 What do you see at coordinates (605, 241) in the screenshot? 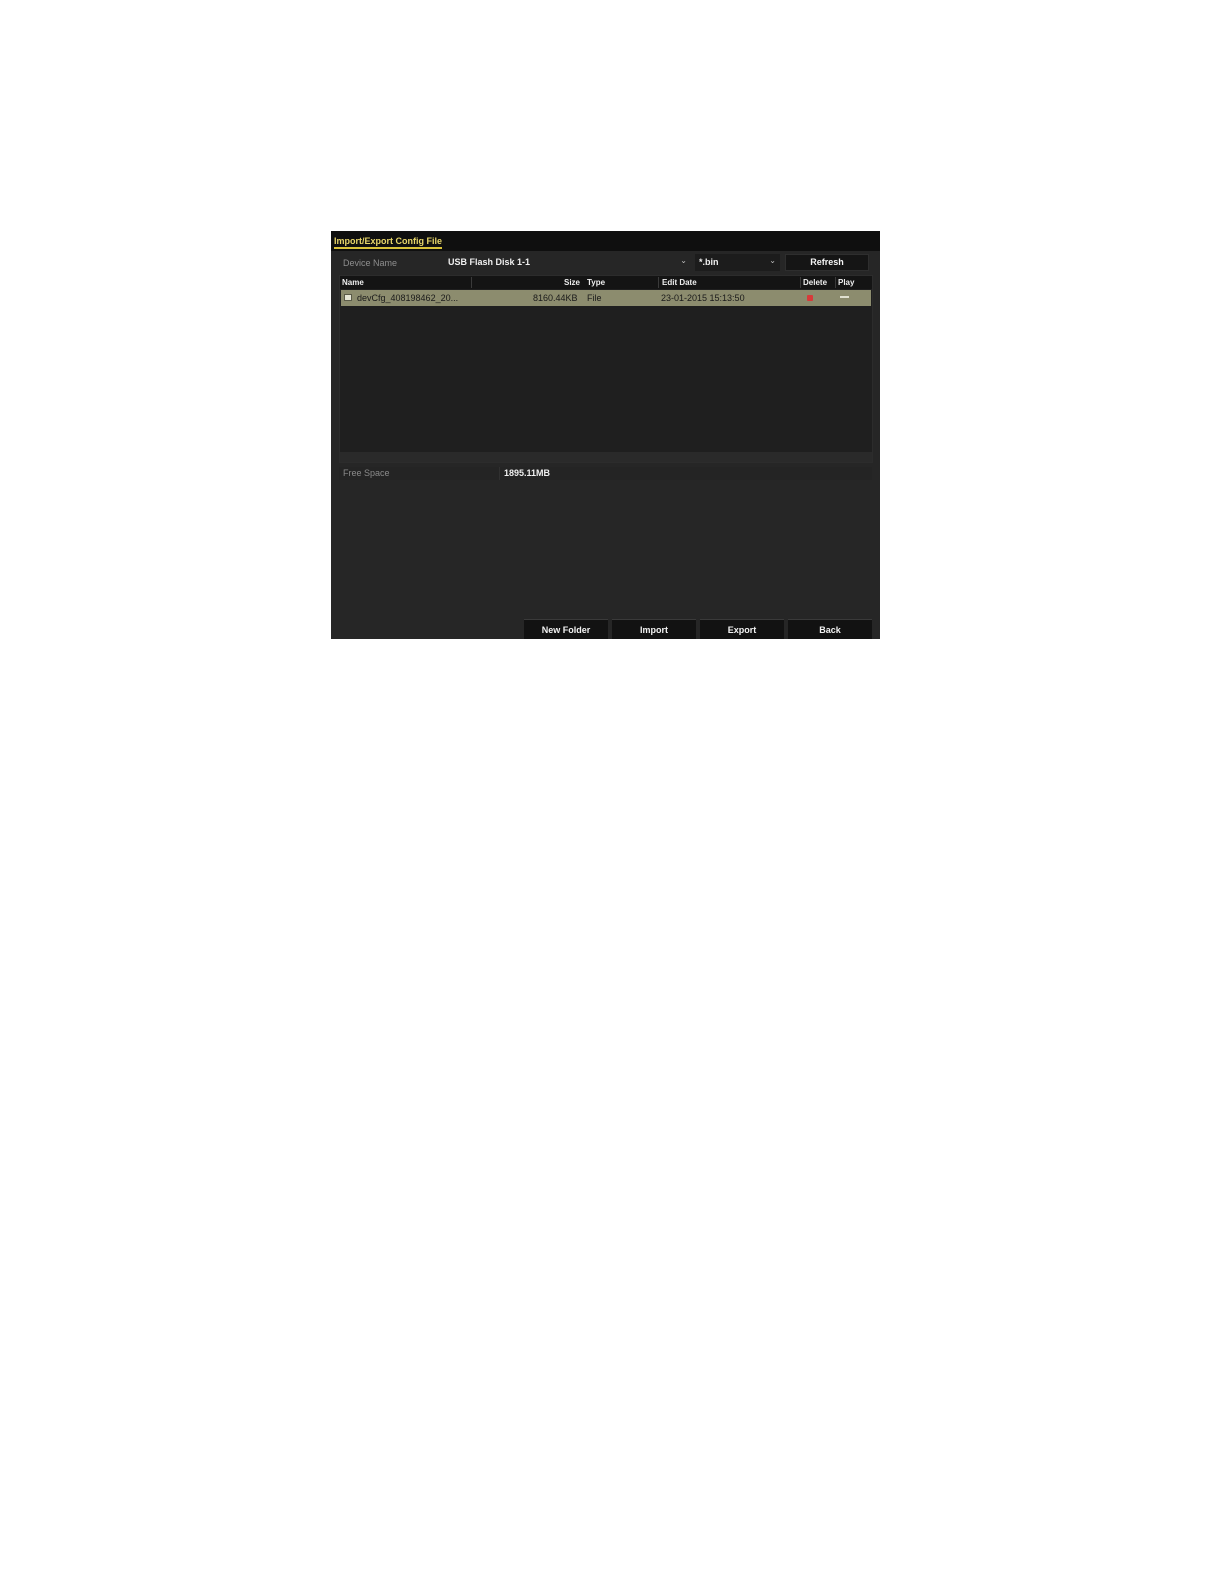
I see `title-bar: Import/Export Config File` at bounding box center [605, 241].